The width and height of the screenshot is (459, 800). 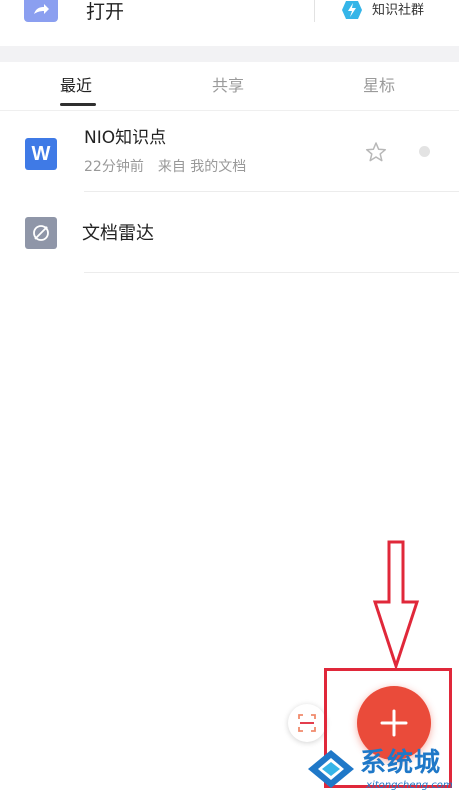 I want to click on watermark-url: xitongcheng.com, so click(x=409, y=785).